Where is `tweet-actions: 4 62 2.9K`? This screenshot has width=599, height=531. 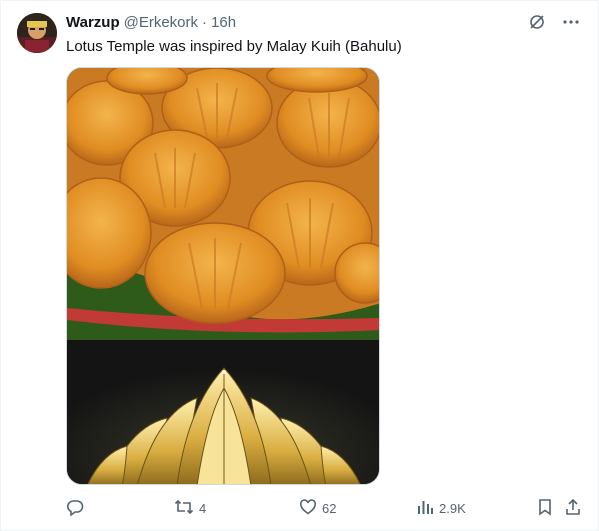 tweet-actions: 4 62 2.9K is located at coordinates (323, 509).